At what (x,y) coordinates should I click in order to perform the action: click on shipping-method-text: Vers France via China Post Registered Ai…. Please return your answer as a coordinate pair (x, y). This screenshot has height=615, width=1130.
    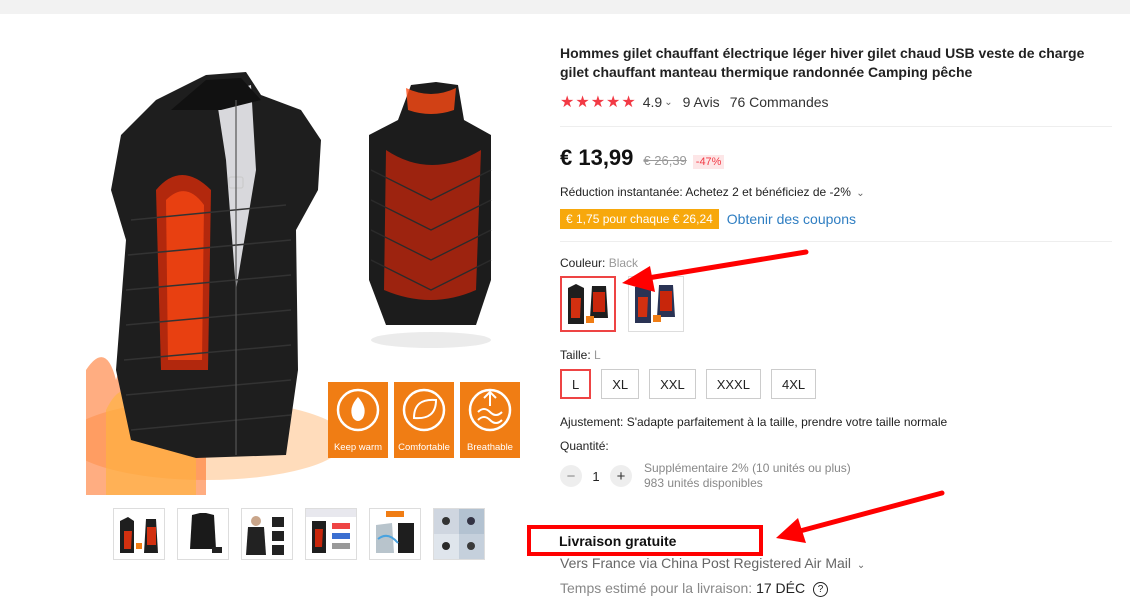
    Looking at the image, I should click on (706, 563).